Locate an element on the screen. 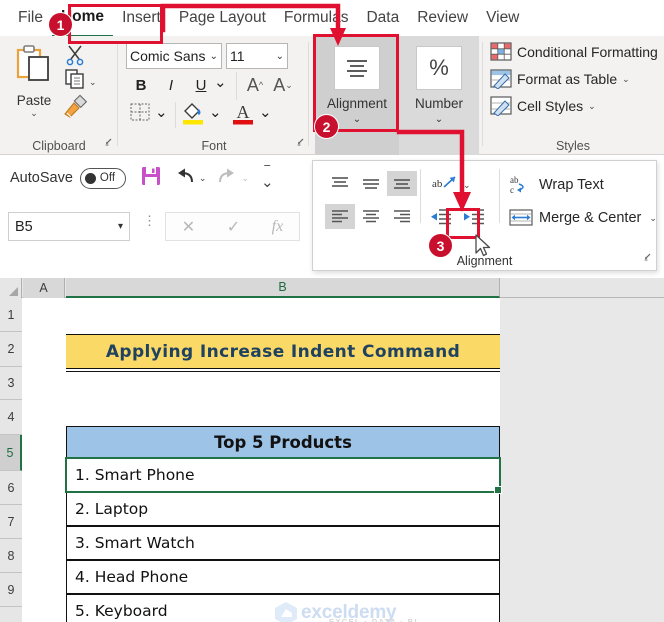  bottom-align-button is located at coordinates (402, 183).